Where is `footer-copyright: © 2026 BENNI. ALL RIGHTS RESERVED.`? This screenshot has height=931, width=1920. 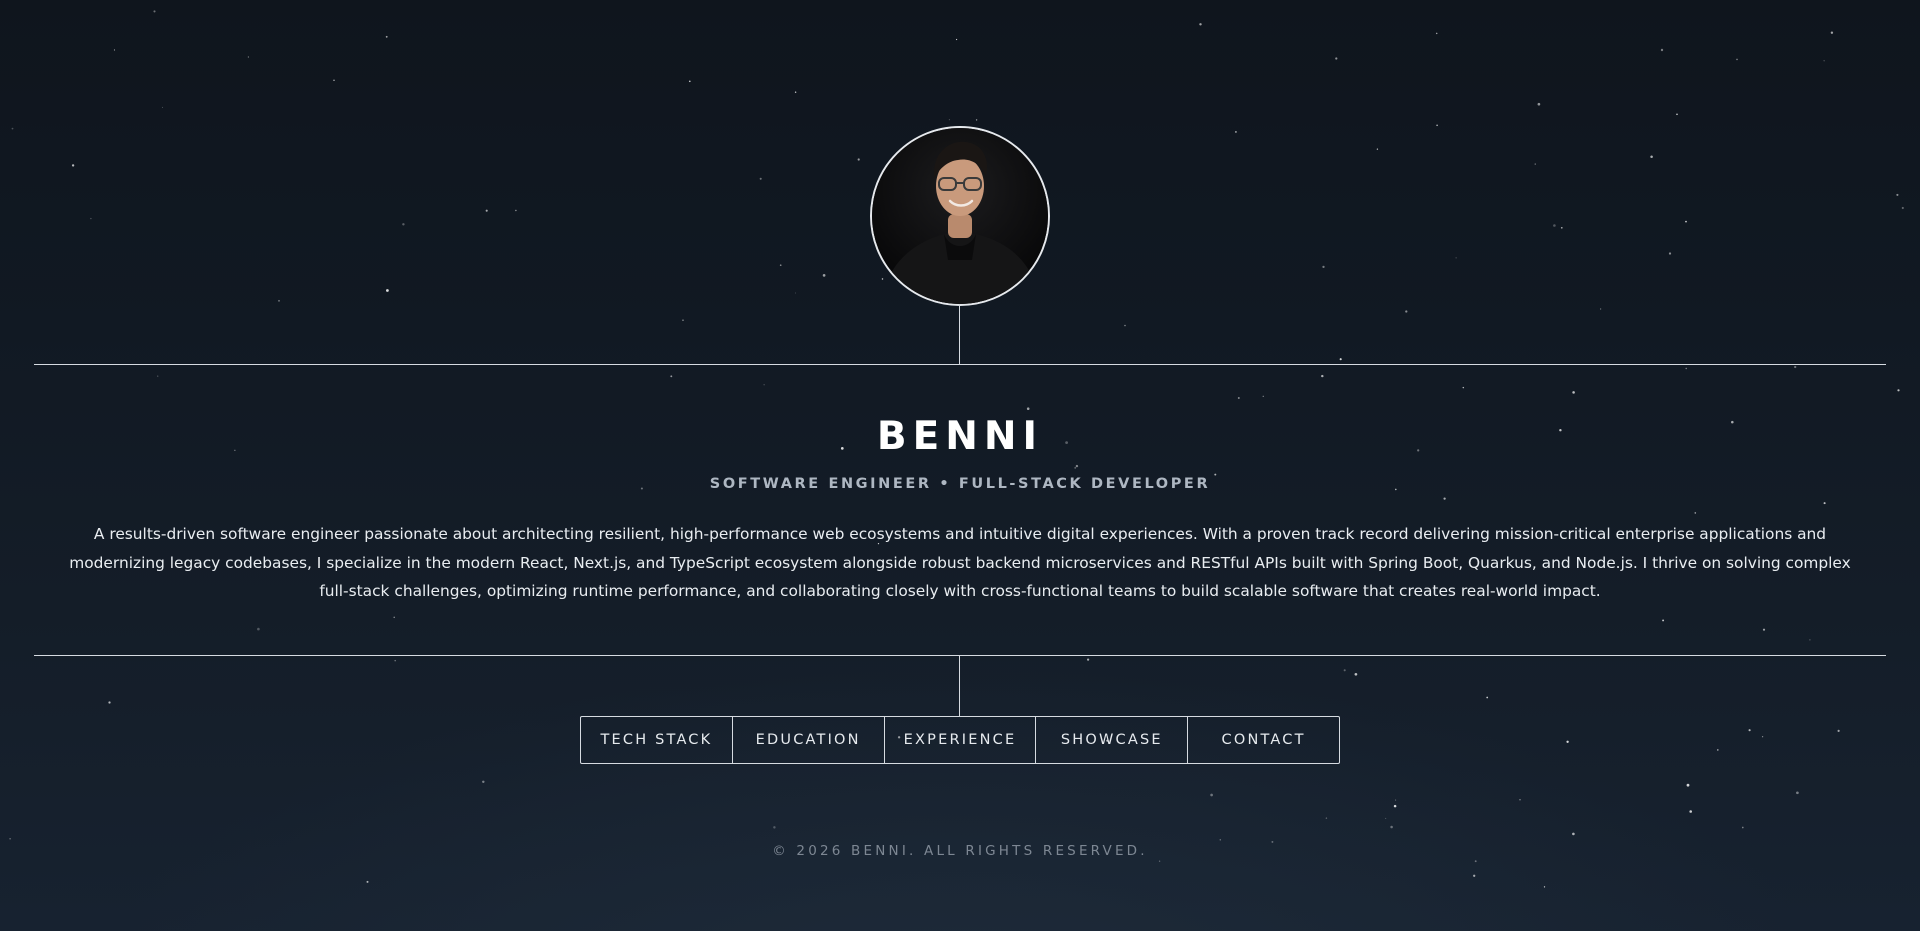 footer-copyright: © 2026 BENNI. ALL RIGHTS RESERVED. is located at coordinates (960, 851).